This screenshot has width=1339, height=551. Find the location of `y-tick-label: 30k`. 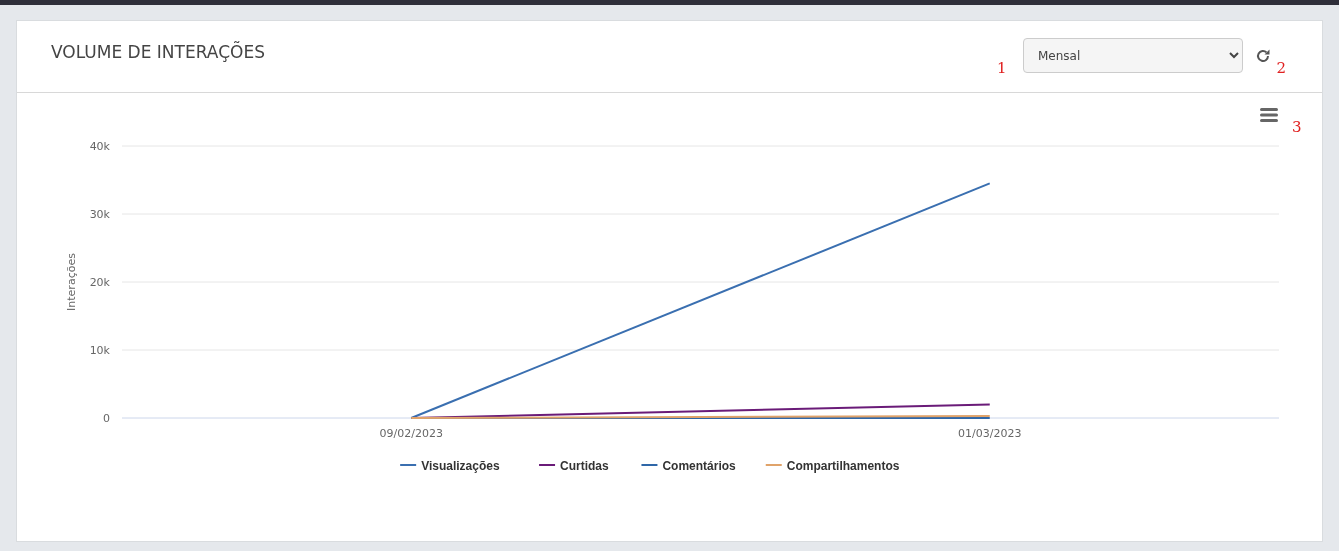

y-tick-label: 30k is located at coordinates (99, 214).